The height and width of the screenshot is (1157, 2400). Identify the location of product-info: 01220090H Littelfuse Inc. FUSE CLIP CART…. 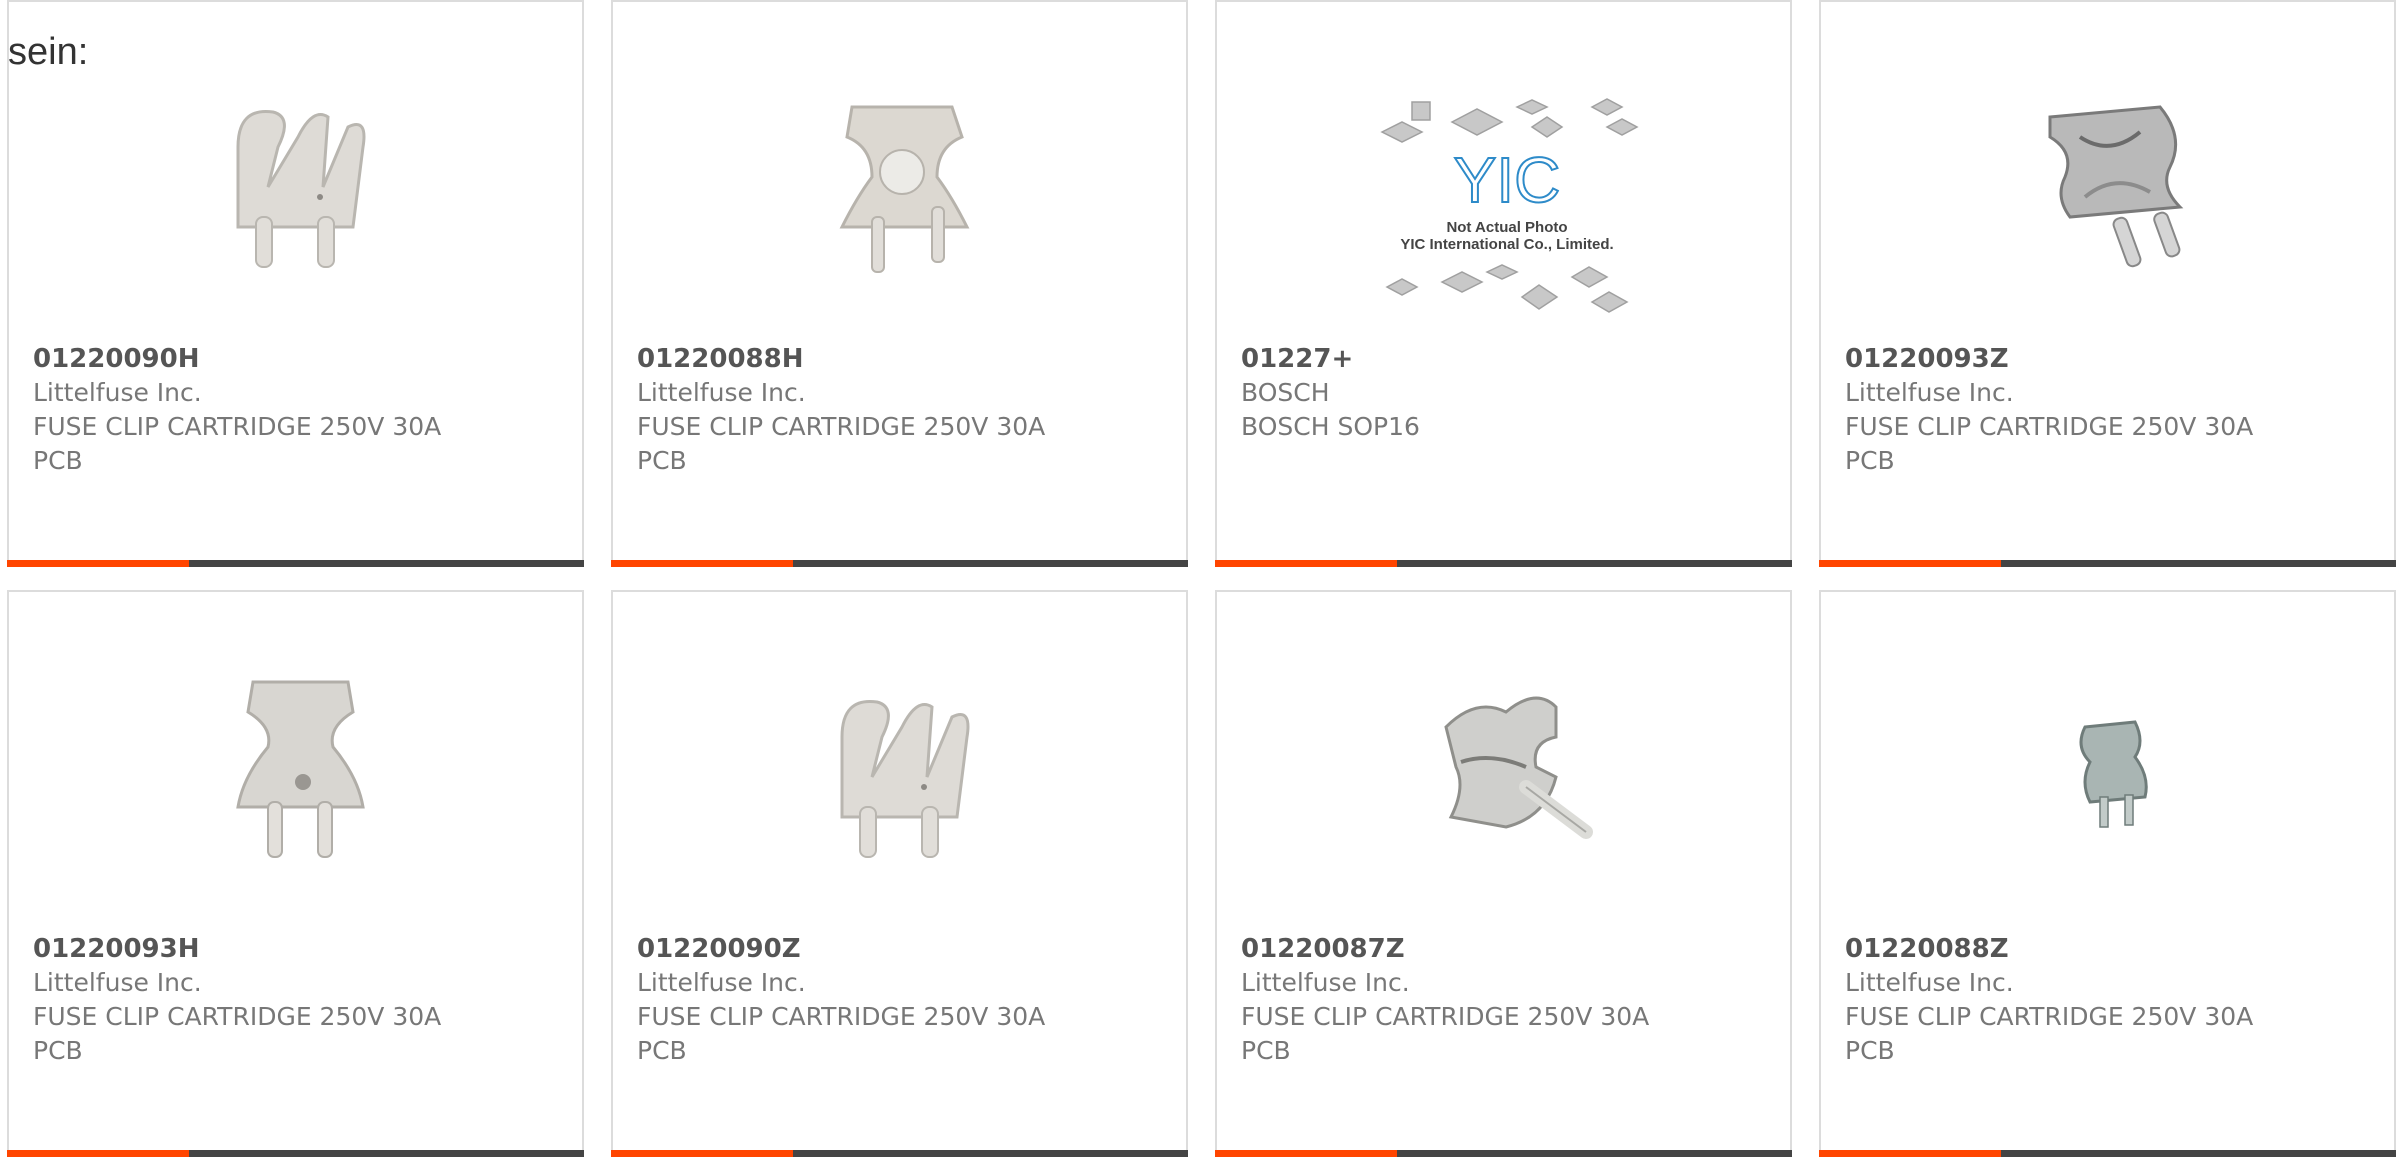
(293, 410).